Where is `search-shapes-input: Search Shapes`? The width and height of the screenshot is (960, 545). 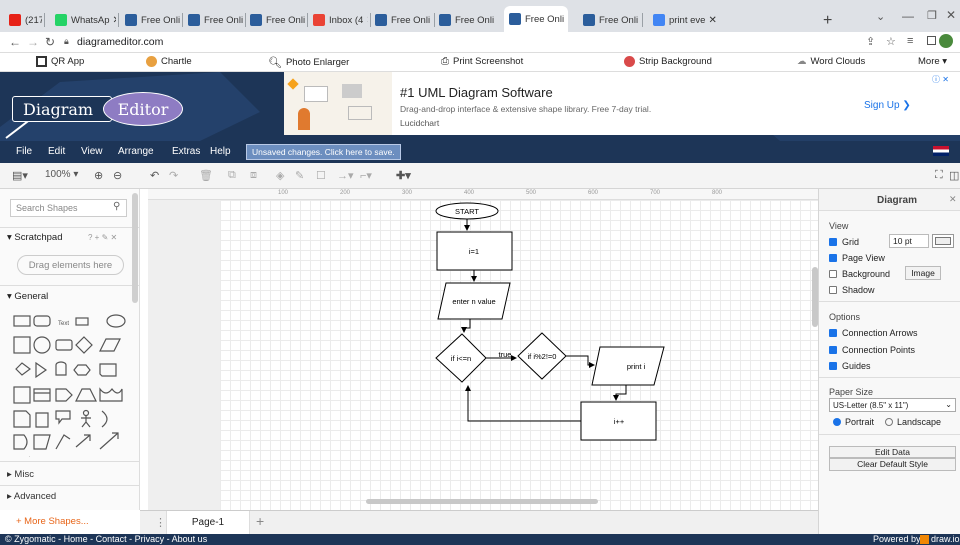 search-shapes-input: Search Shapes is located at coordinates (47, 208).